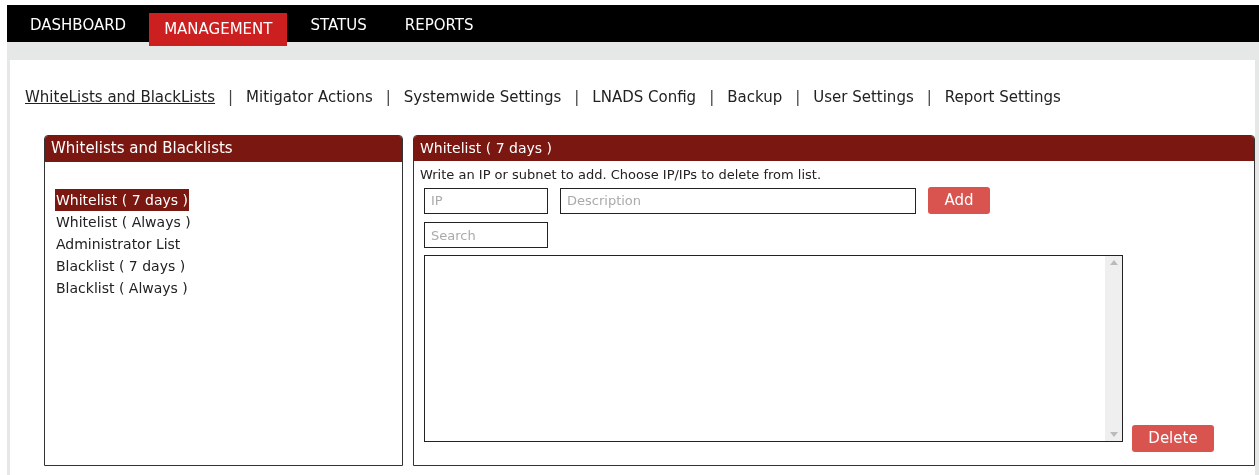 The width and height of the screenshot is (1259, 475). What do you see at coordinates (218, 29) in the screenshot?
I see `nav-tab: MANAGEMENT` at bounding box center [218, 29].